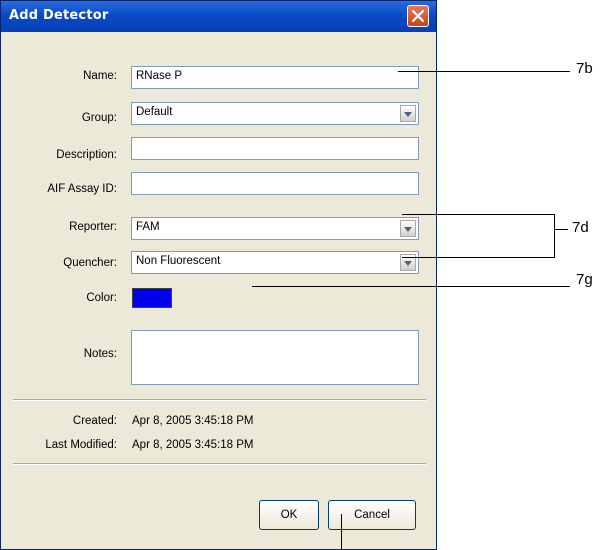 The width and height of the screenshot is (602, 550). I want to click on callout-7b: 7b, so click(584, 68).